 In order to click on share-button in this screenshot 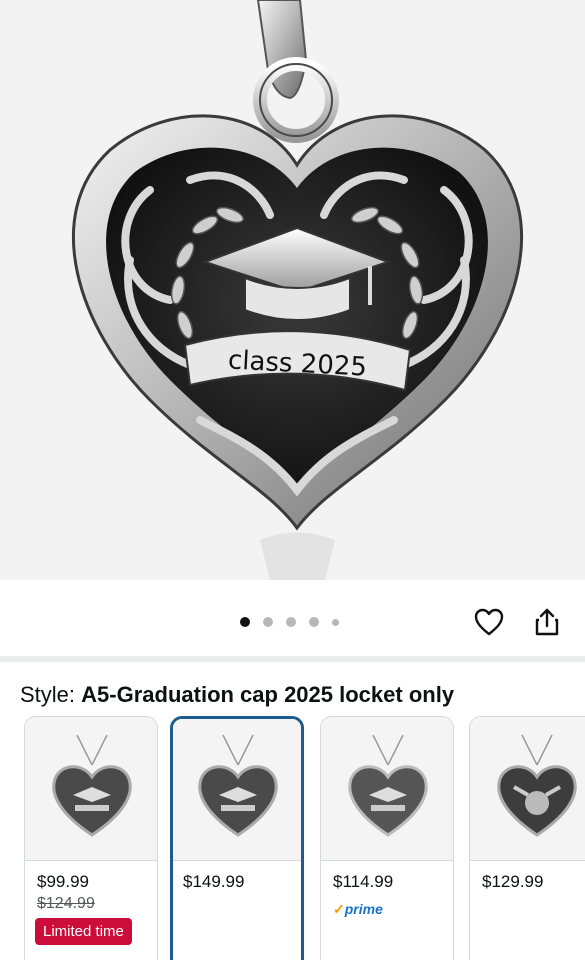, I will do `click(547, 622)`.